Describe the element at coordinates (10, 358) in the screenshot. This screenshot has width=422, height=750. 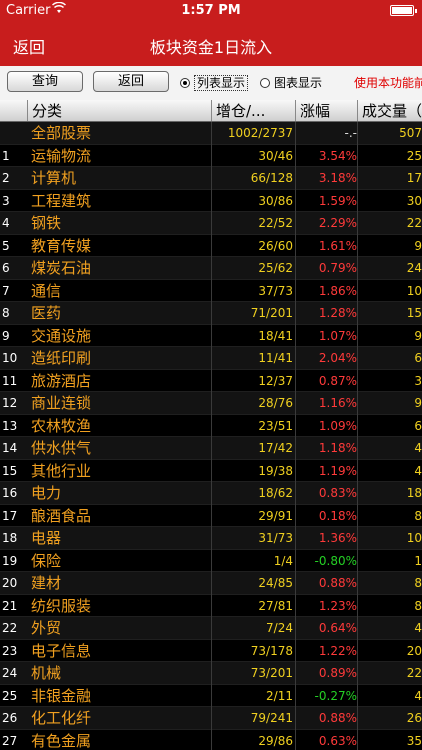
I see `row-index: 10` at that location.